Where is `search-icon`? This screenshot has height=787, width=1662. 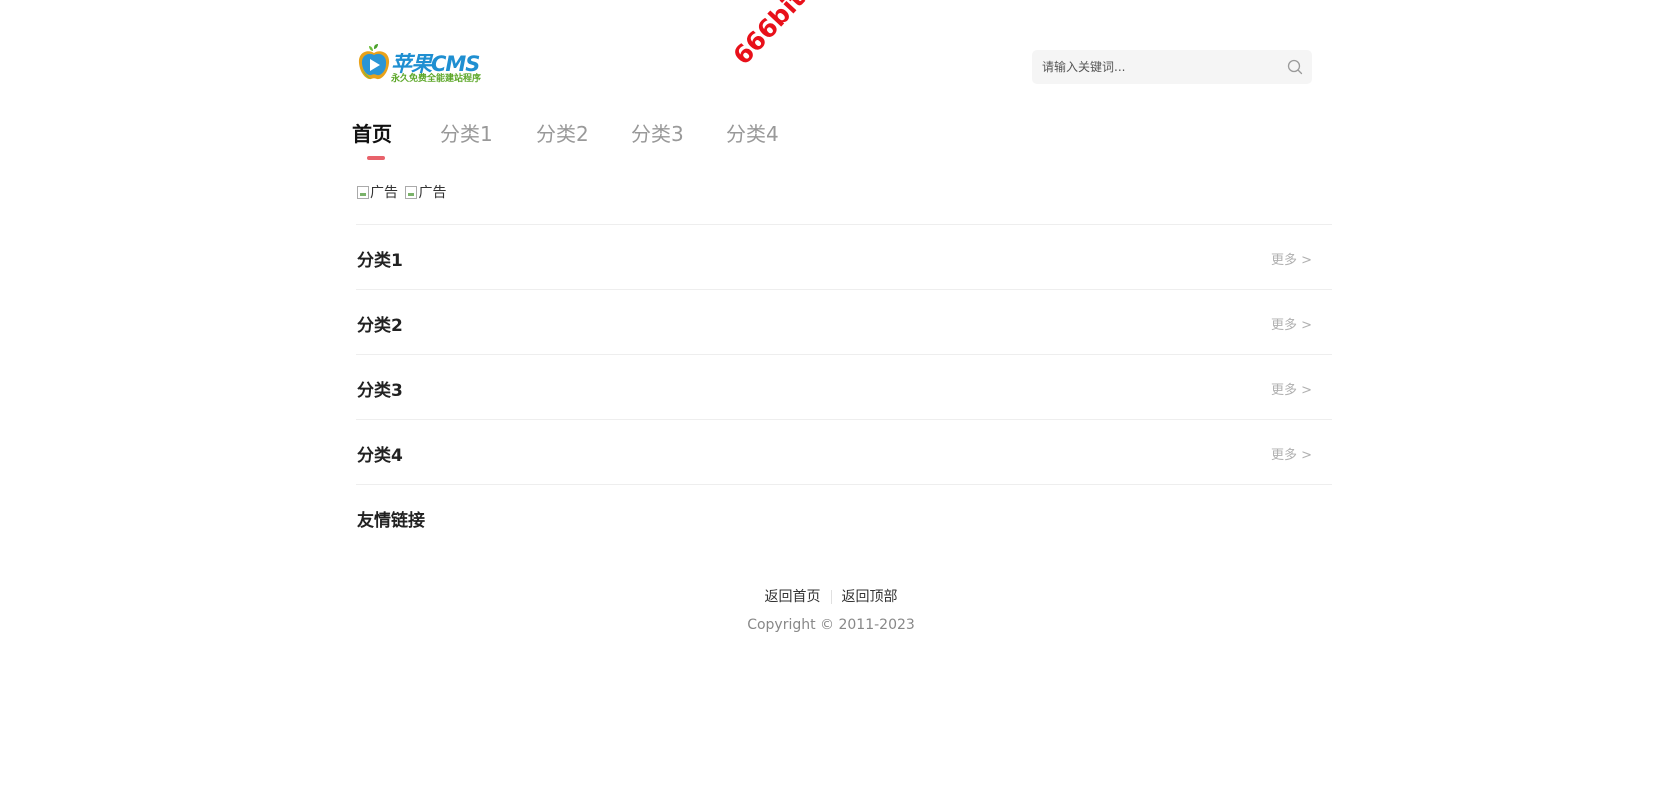 search-icon is located at coordinates (1295, 67).